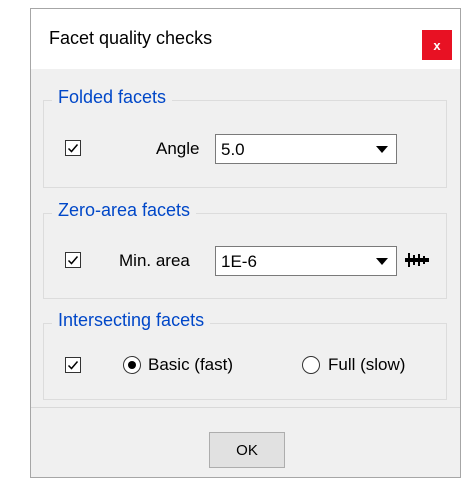 Image resolution: width=464 pixels, height=493 pixels. I want to click on footer-divider, so click(245, 407).